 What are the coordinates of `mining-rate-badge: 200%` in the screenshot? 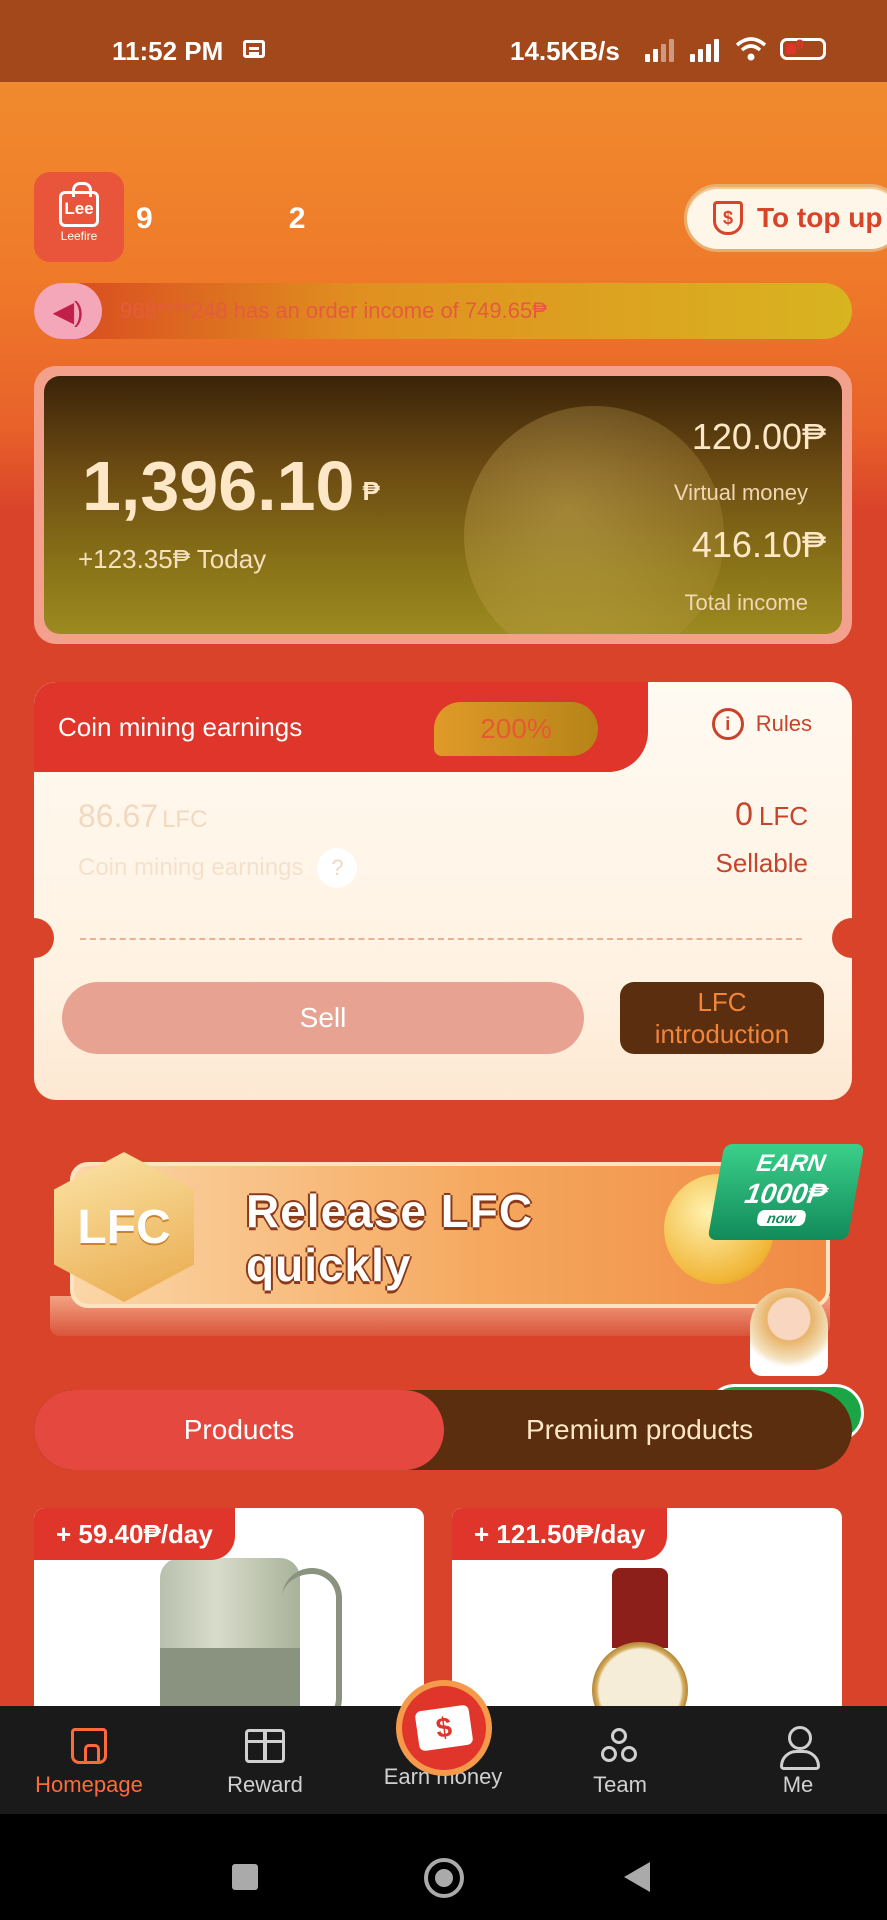 It's located at (516, 729).